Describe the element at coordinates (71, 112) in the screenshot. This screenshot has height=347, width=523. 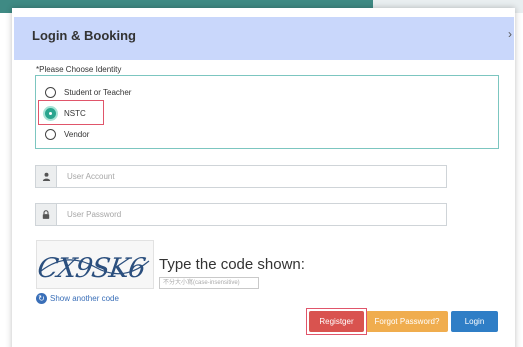
I see `nstc-highlight-box` at that location.